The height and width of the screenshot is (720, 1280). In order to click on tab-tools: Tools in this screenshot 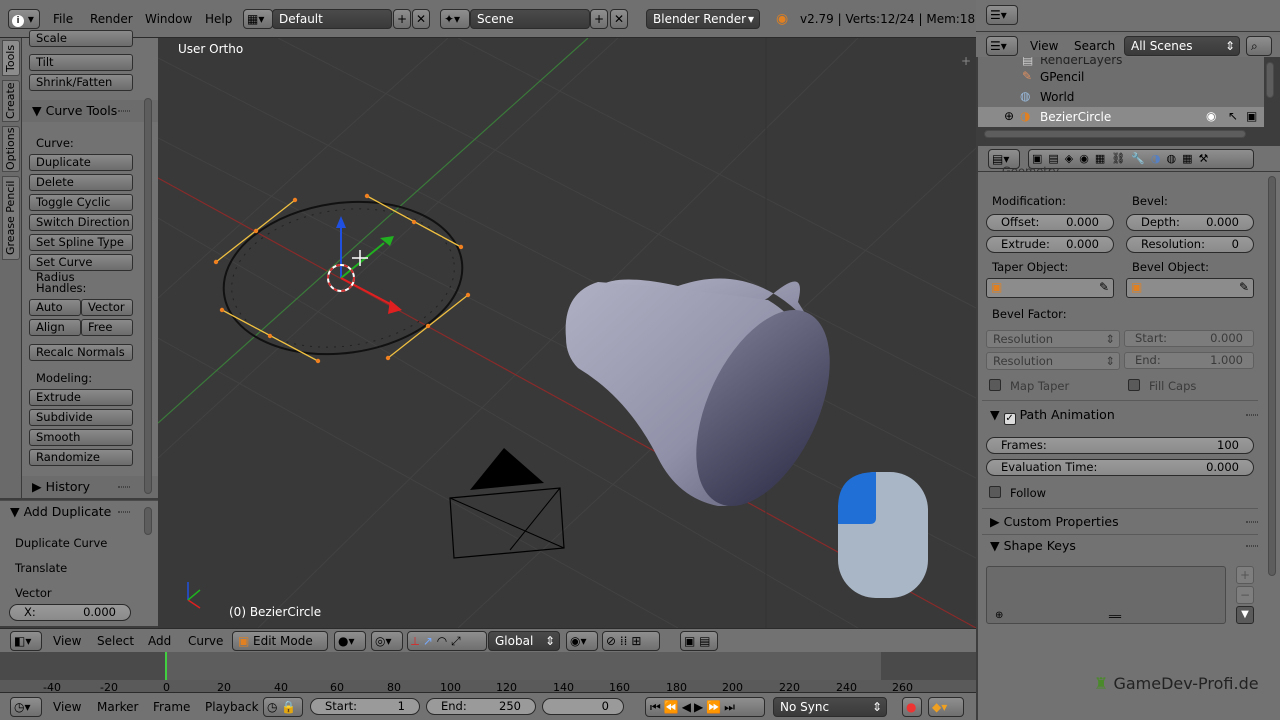, I will do `click(11, 58)`.